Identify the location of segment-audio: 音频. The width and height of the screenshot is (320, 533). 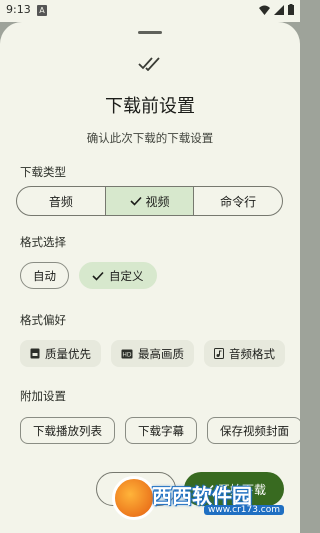
(61, 201).